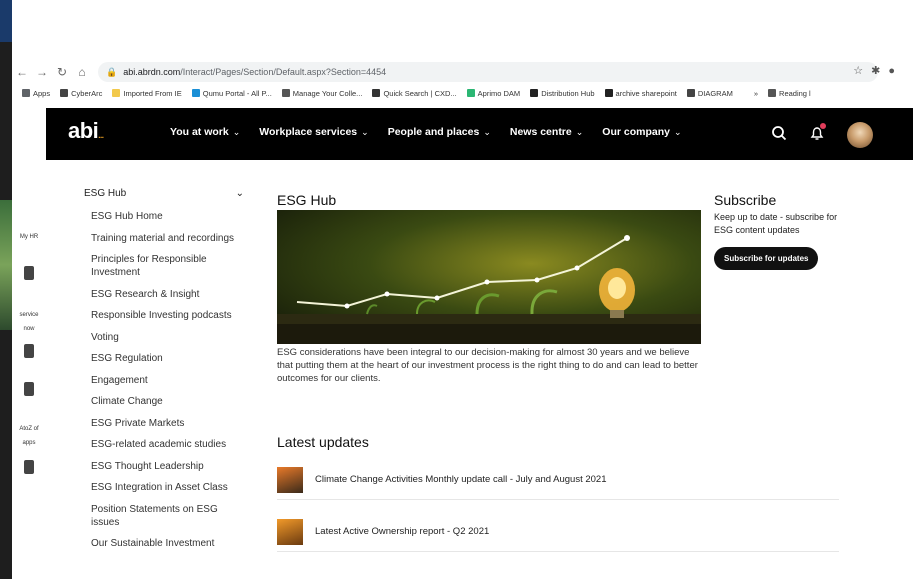 The width and height of the screenshot is (913, 579). I want to click on puzzle-icon: ✱, so click(879, 71).